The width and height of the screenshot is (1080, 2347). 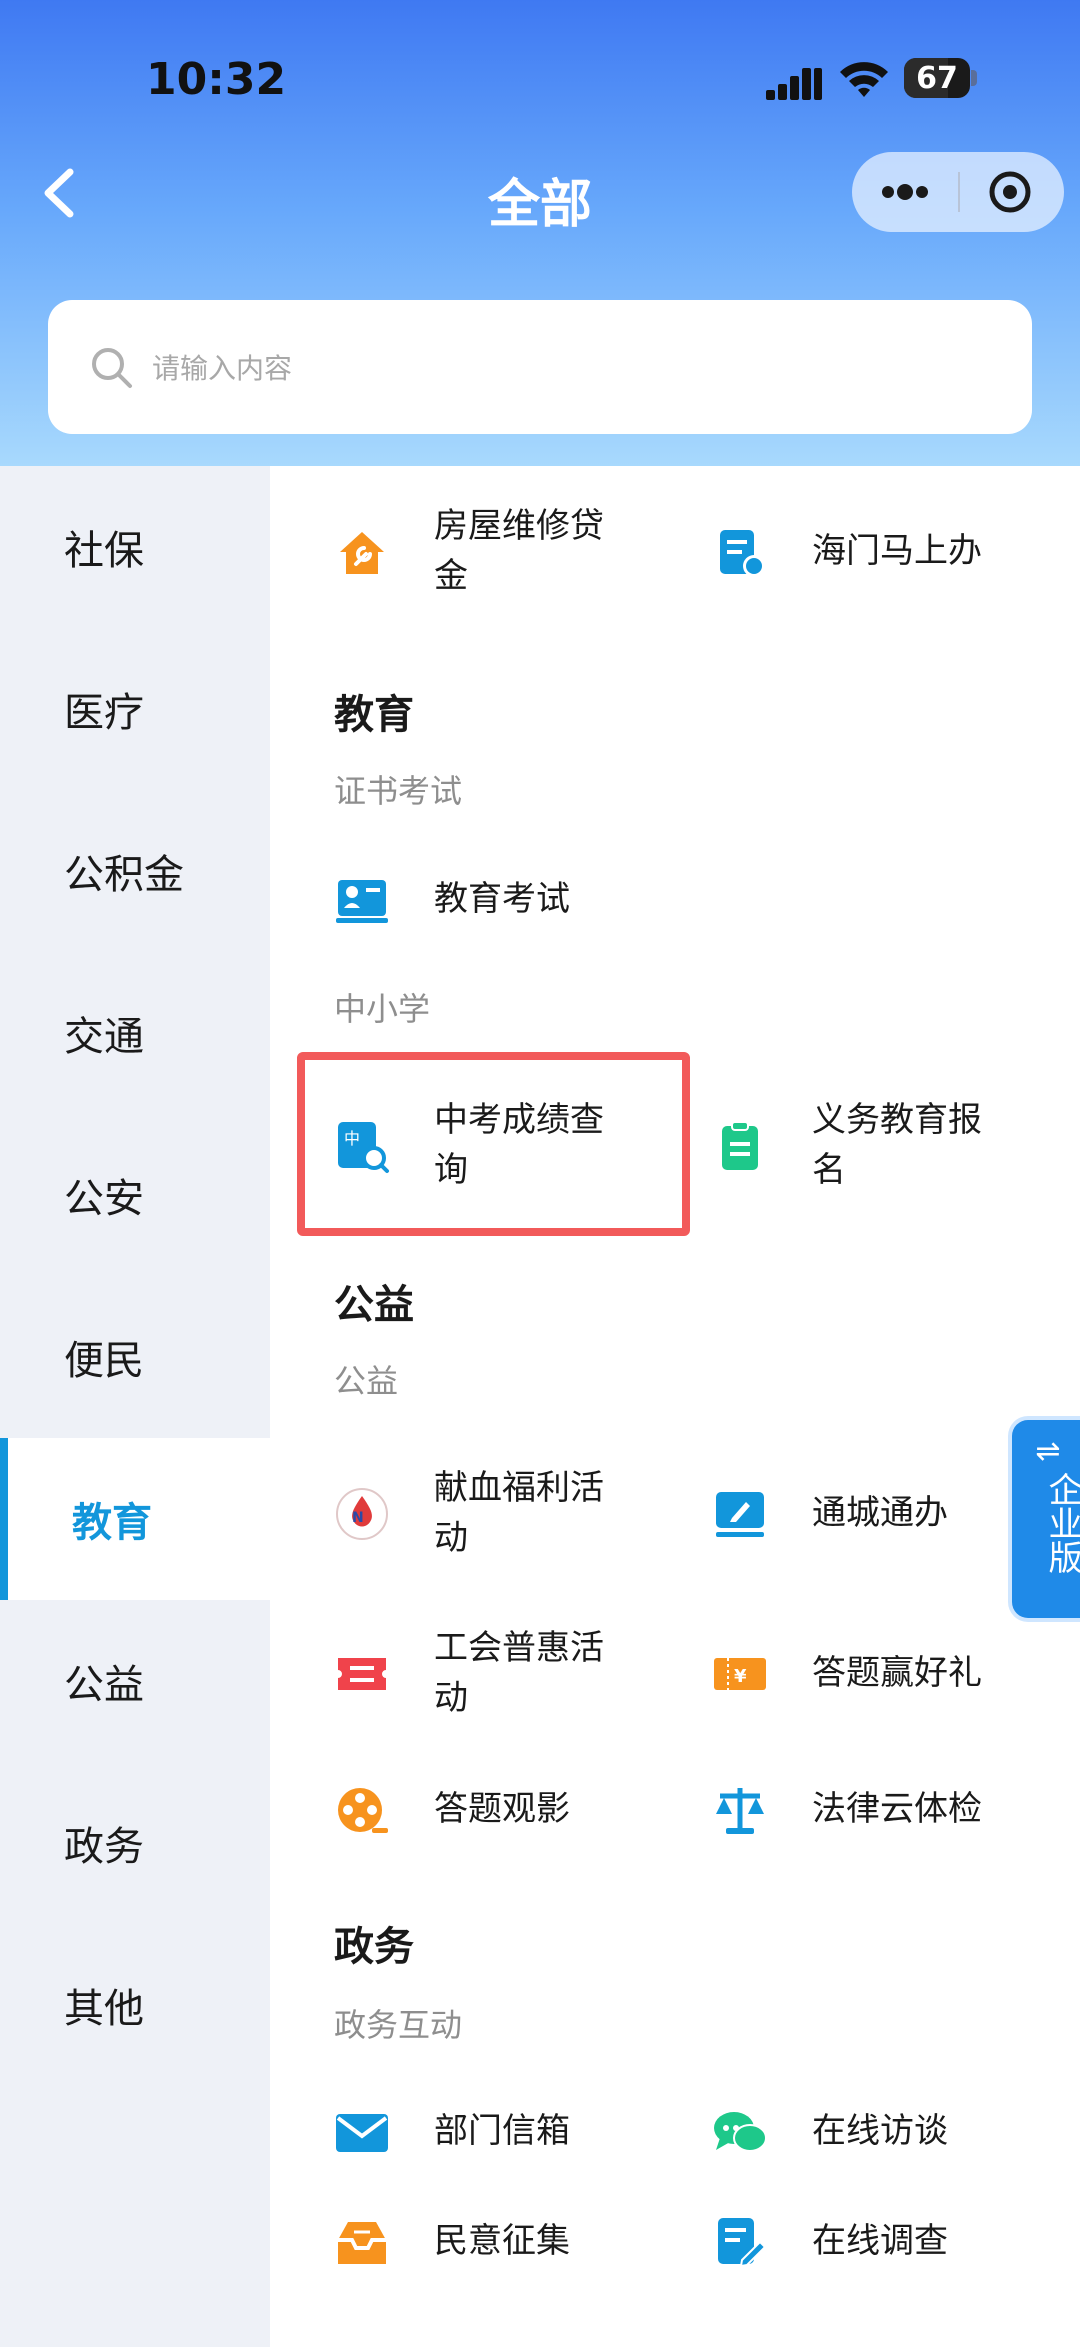 I want to click on service-item-legal-checkup: 法律云体检, so click(x=896, y=1809).